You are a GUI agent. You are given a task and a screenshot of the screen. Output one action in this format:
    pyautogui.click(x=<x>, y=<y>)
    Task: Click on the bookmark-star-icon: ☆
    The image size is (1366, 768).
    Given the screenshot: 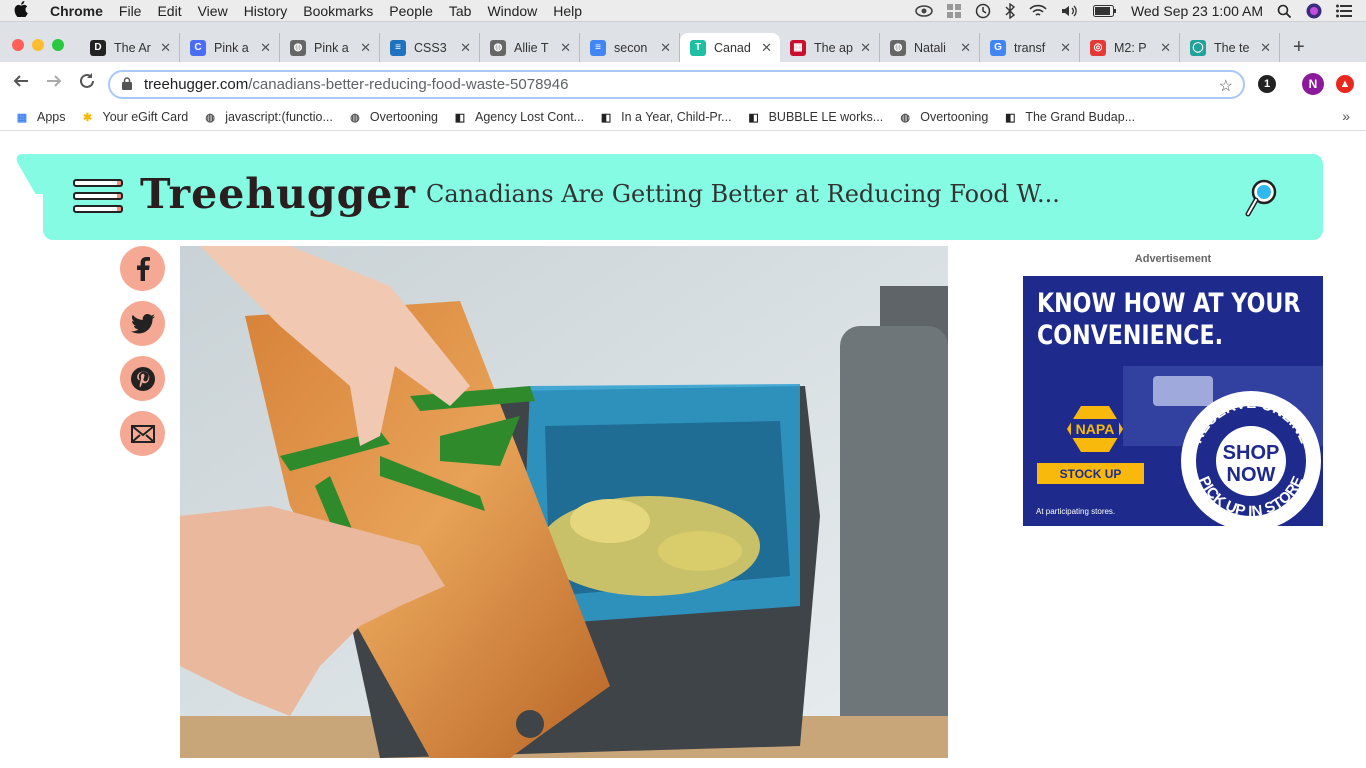 What is the action you would take?
    pyautogui.click(x=1226, y=86)
    